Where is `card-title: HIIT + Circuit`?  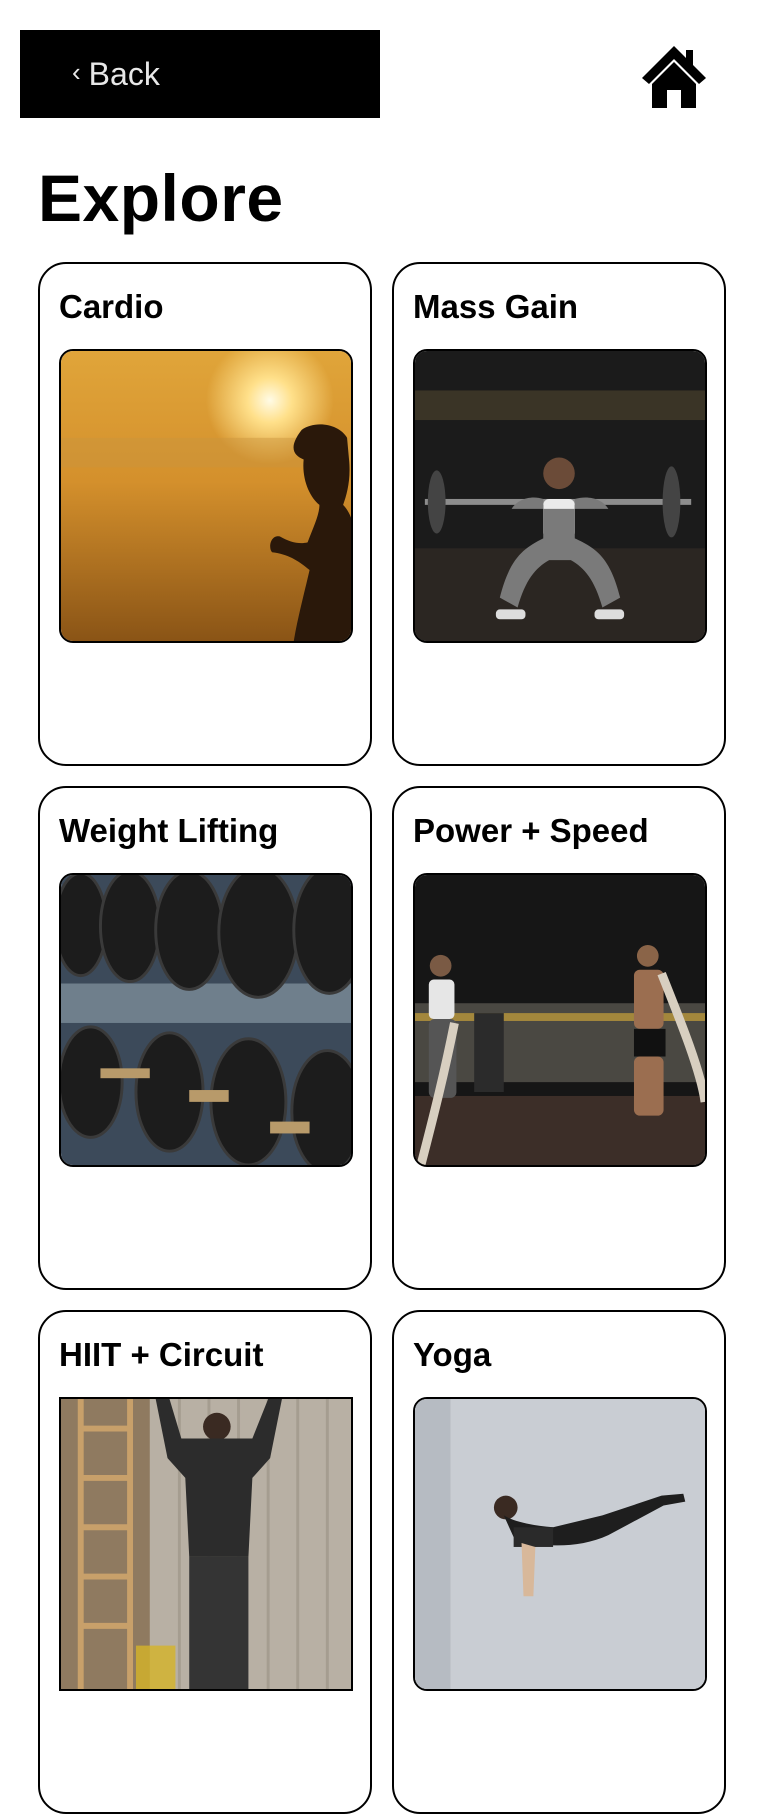
card-title: HIIT + Circuit is located at coordinates (161, 1354).